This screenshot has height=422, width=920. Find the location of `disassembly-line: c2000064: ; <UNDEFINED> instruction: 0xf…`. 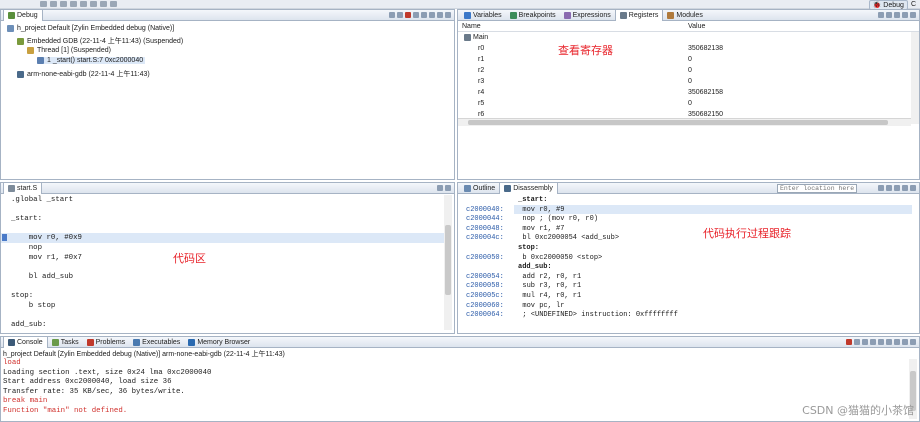

disassembly-line: c2000064: ; <UNDEFINED> instruction: 0xf… is located at coordinates (572, 315).